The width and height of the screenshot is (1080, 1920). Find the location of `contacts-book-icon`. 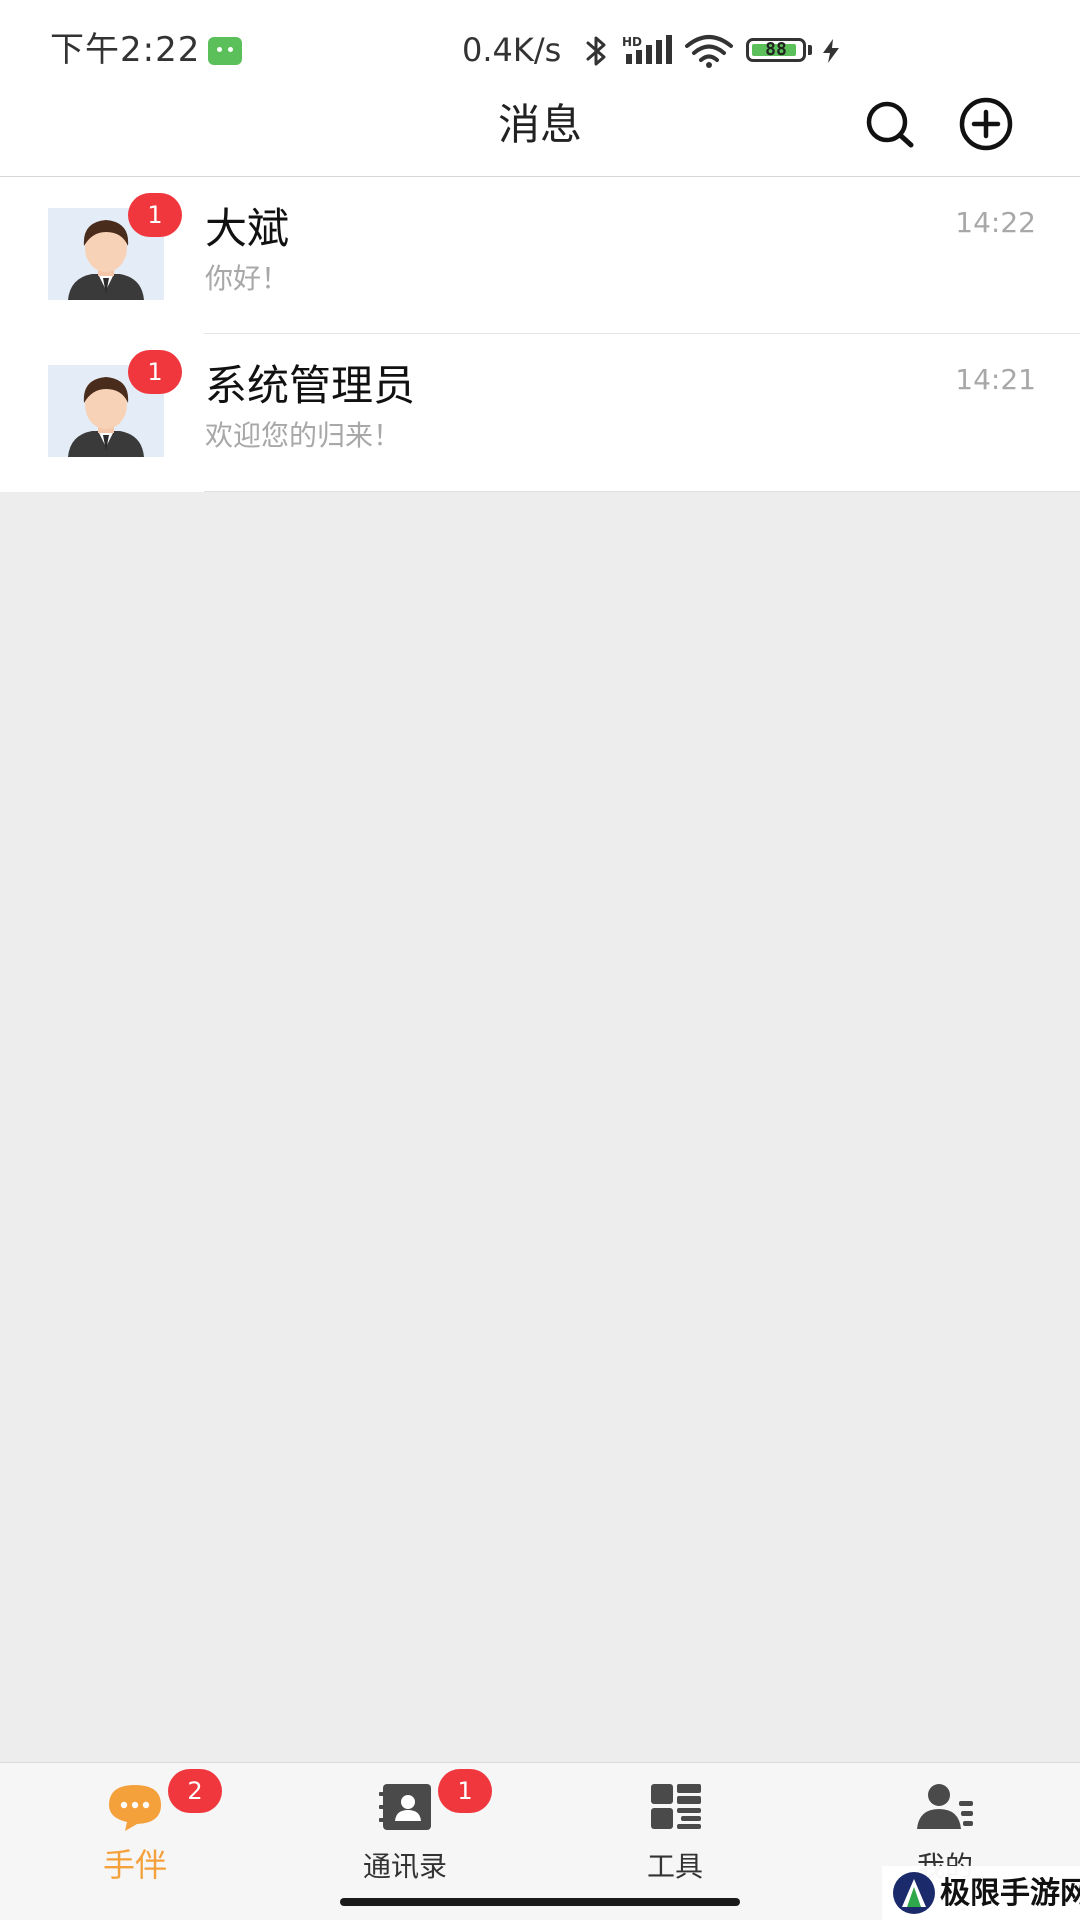

contacts-book-icon is located at coordinates (405, 1807).